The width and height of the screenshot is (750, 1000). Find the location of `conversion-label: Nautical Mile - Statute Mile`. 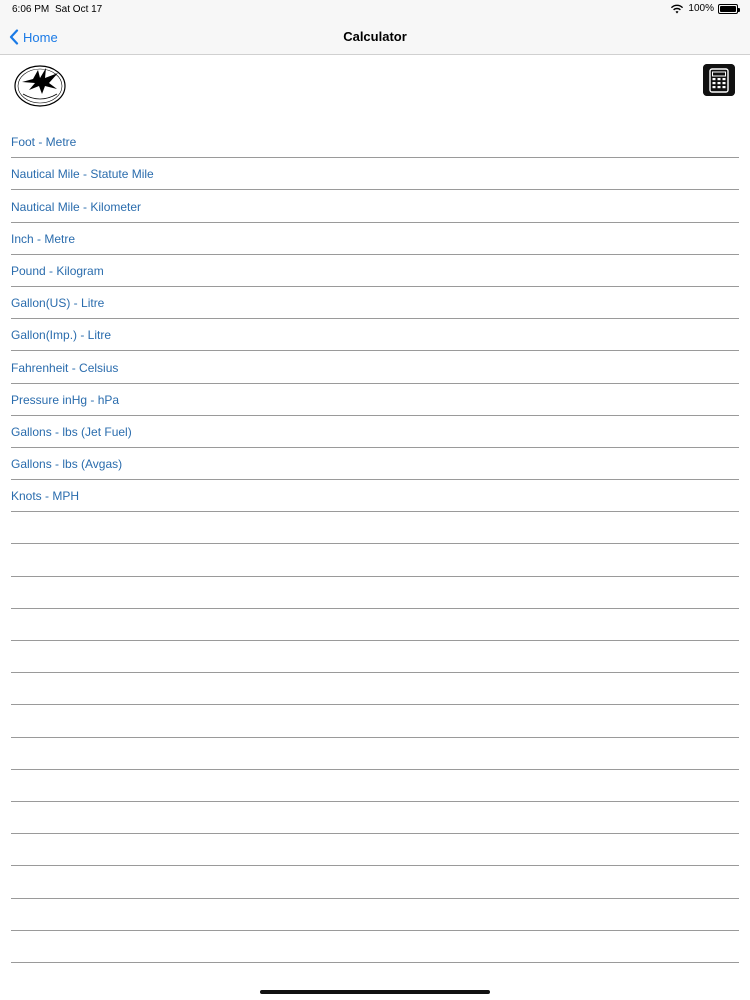

conversion-label: Nautical Mile - Statute Mile is located at coordinates (82, 174).